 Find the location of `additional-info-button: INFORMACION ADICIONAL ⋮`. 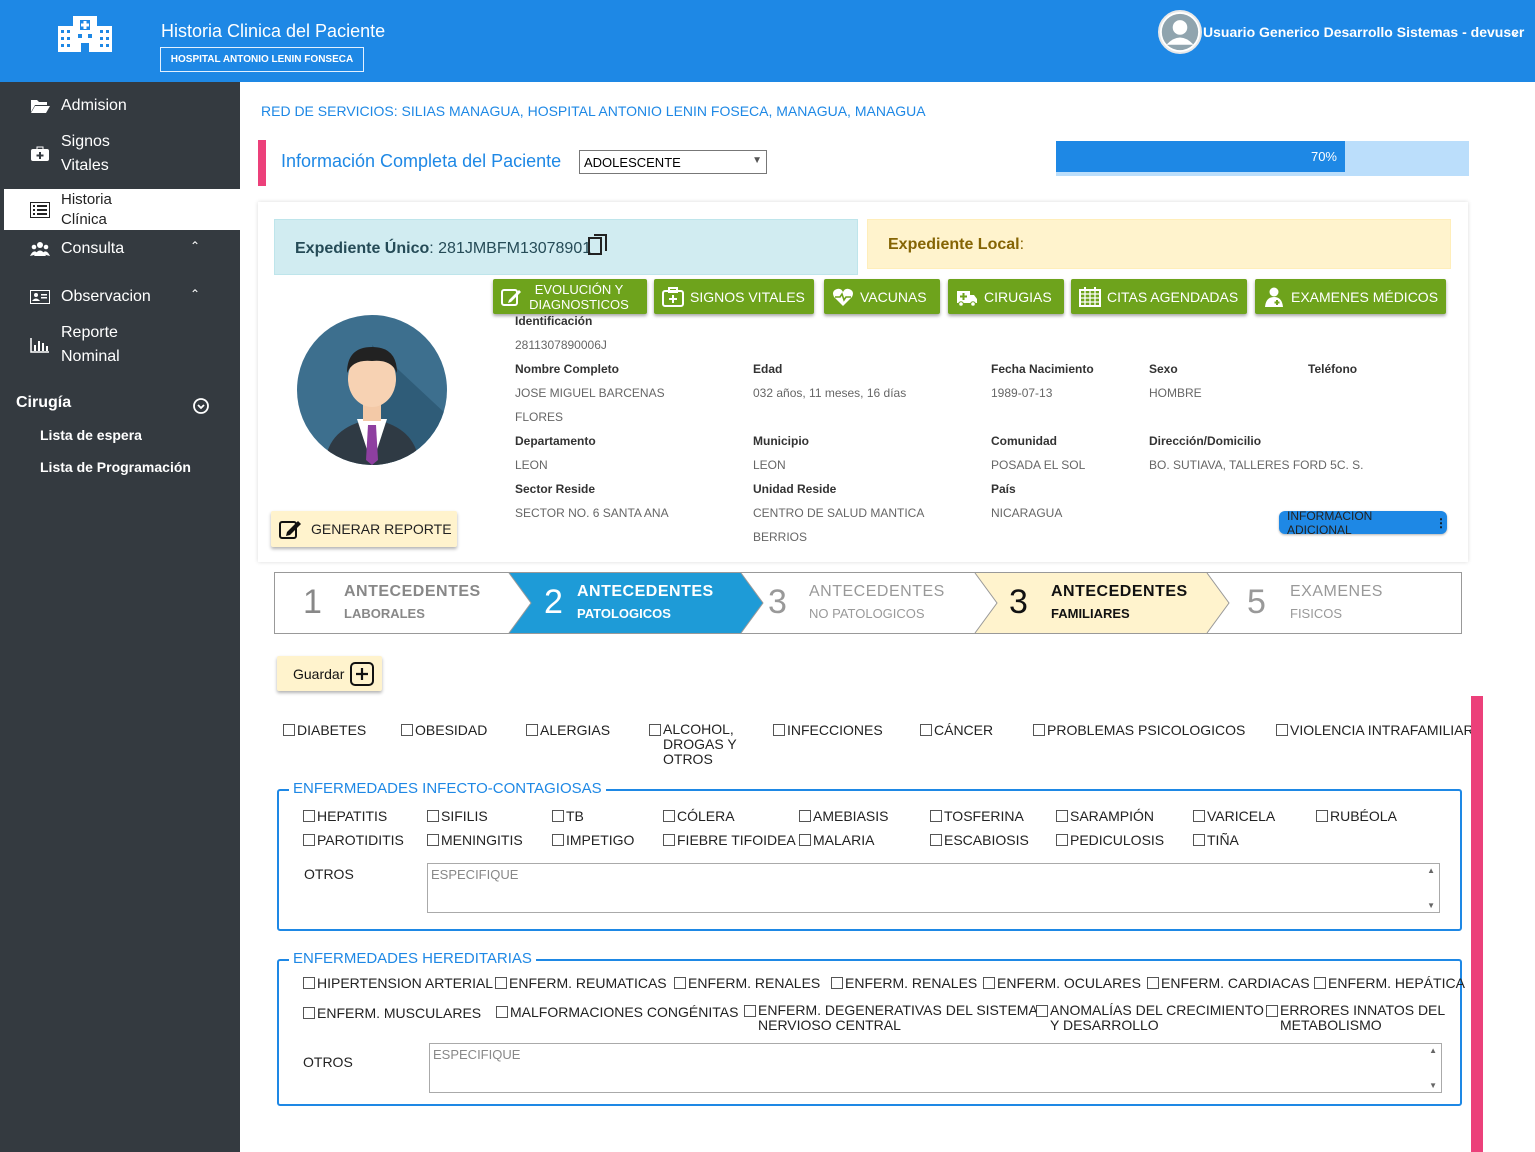

additional-info-button: INFORMACION ADICIONAL ⋮ is located at coordinates (1363, 523).